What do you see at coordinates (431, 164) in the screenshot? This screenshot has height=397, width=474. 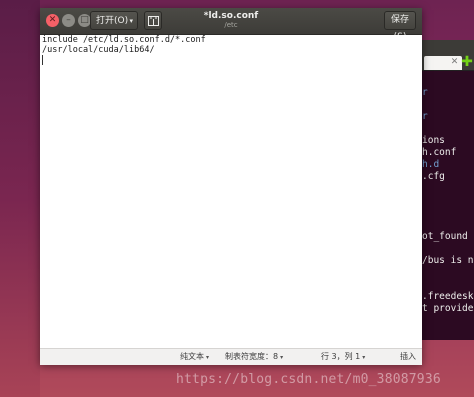 I see `terminal-line: h.d` at bounding box center [431, 164].